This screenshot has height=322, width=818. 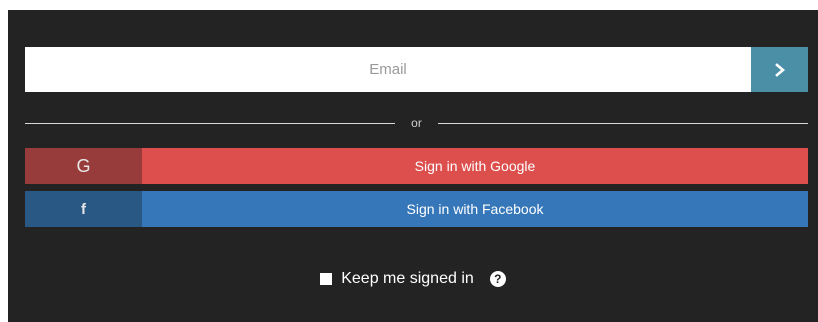 I want to click on divider-text: or, so click(x=416, y=123).